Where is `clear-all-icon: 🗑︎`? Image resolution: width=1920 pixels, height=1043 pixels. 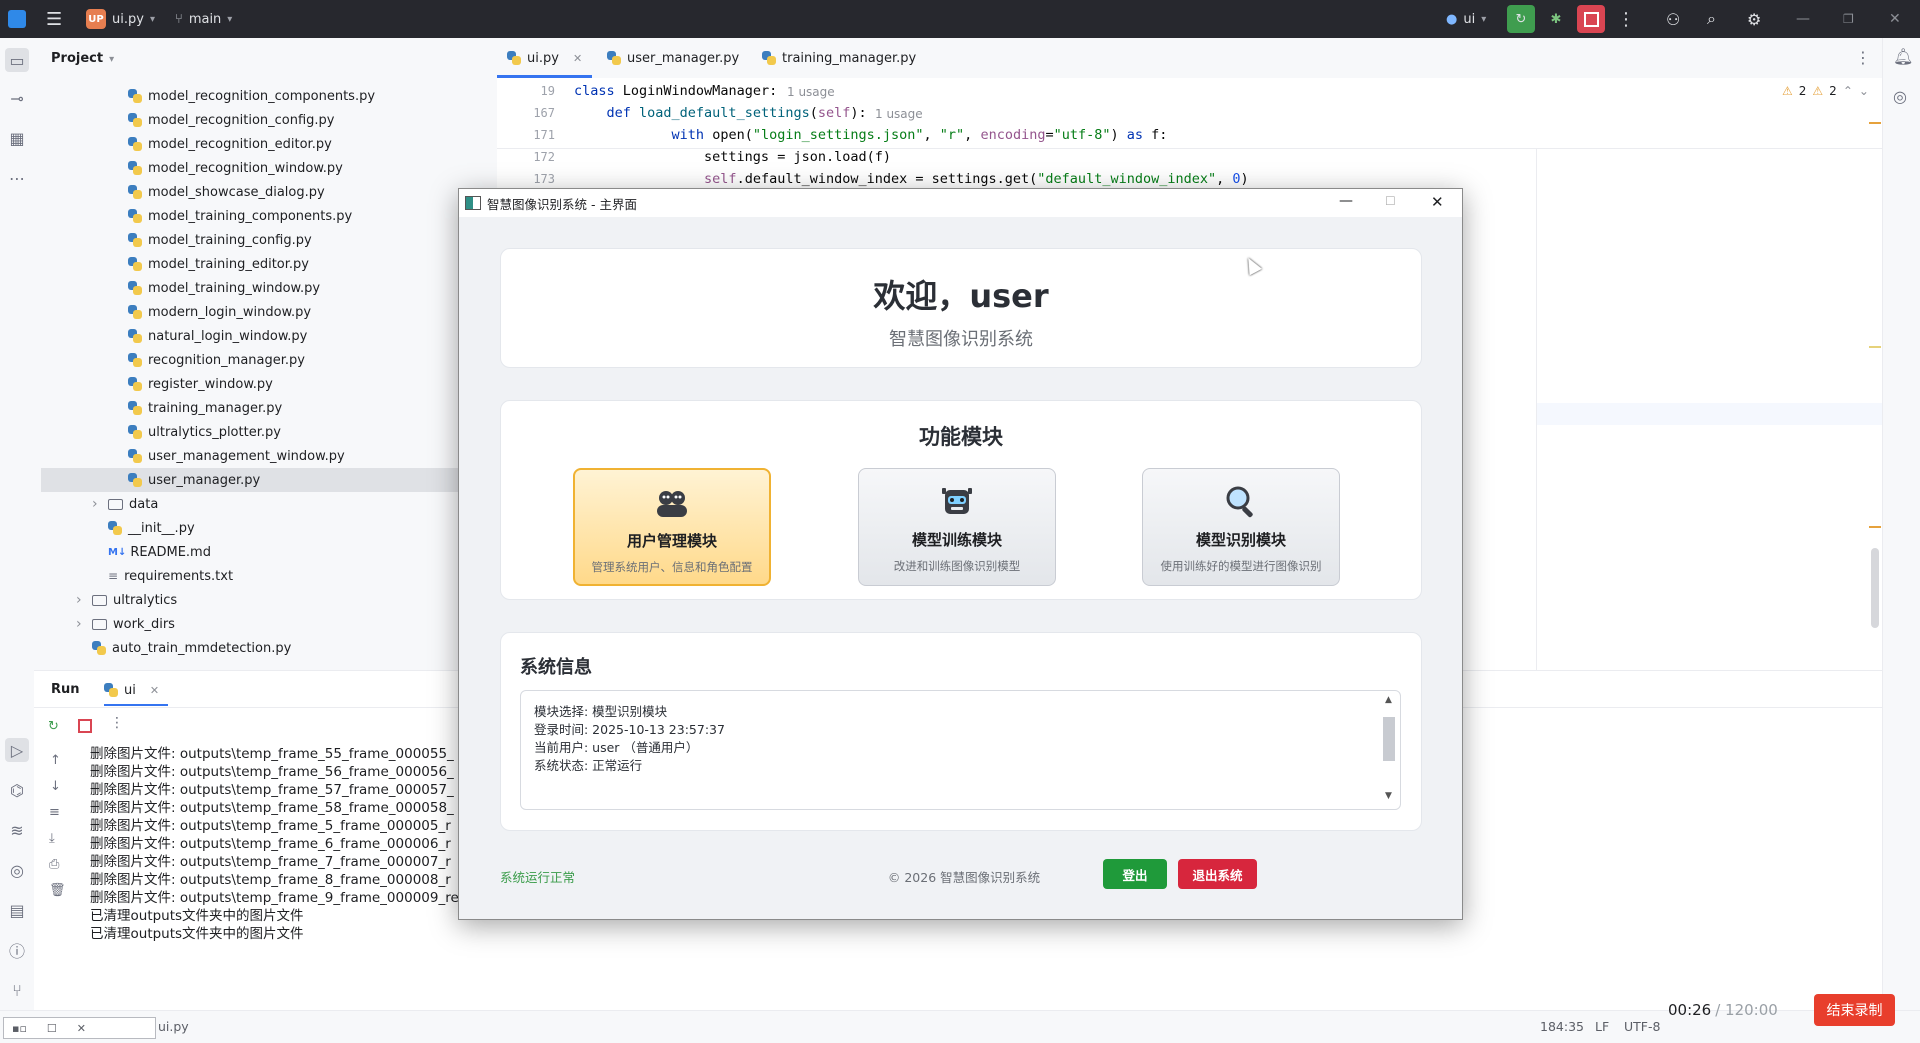 clear-all-icon: 🗑︎ is located at coordinates (57, 890).